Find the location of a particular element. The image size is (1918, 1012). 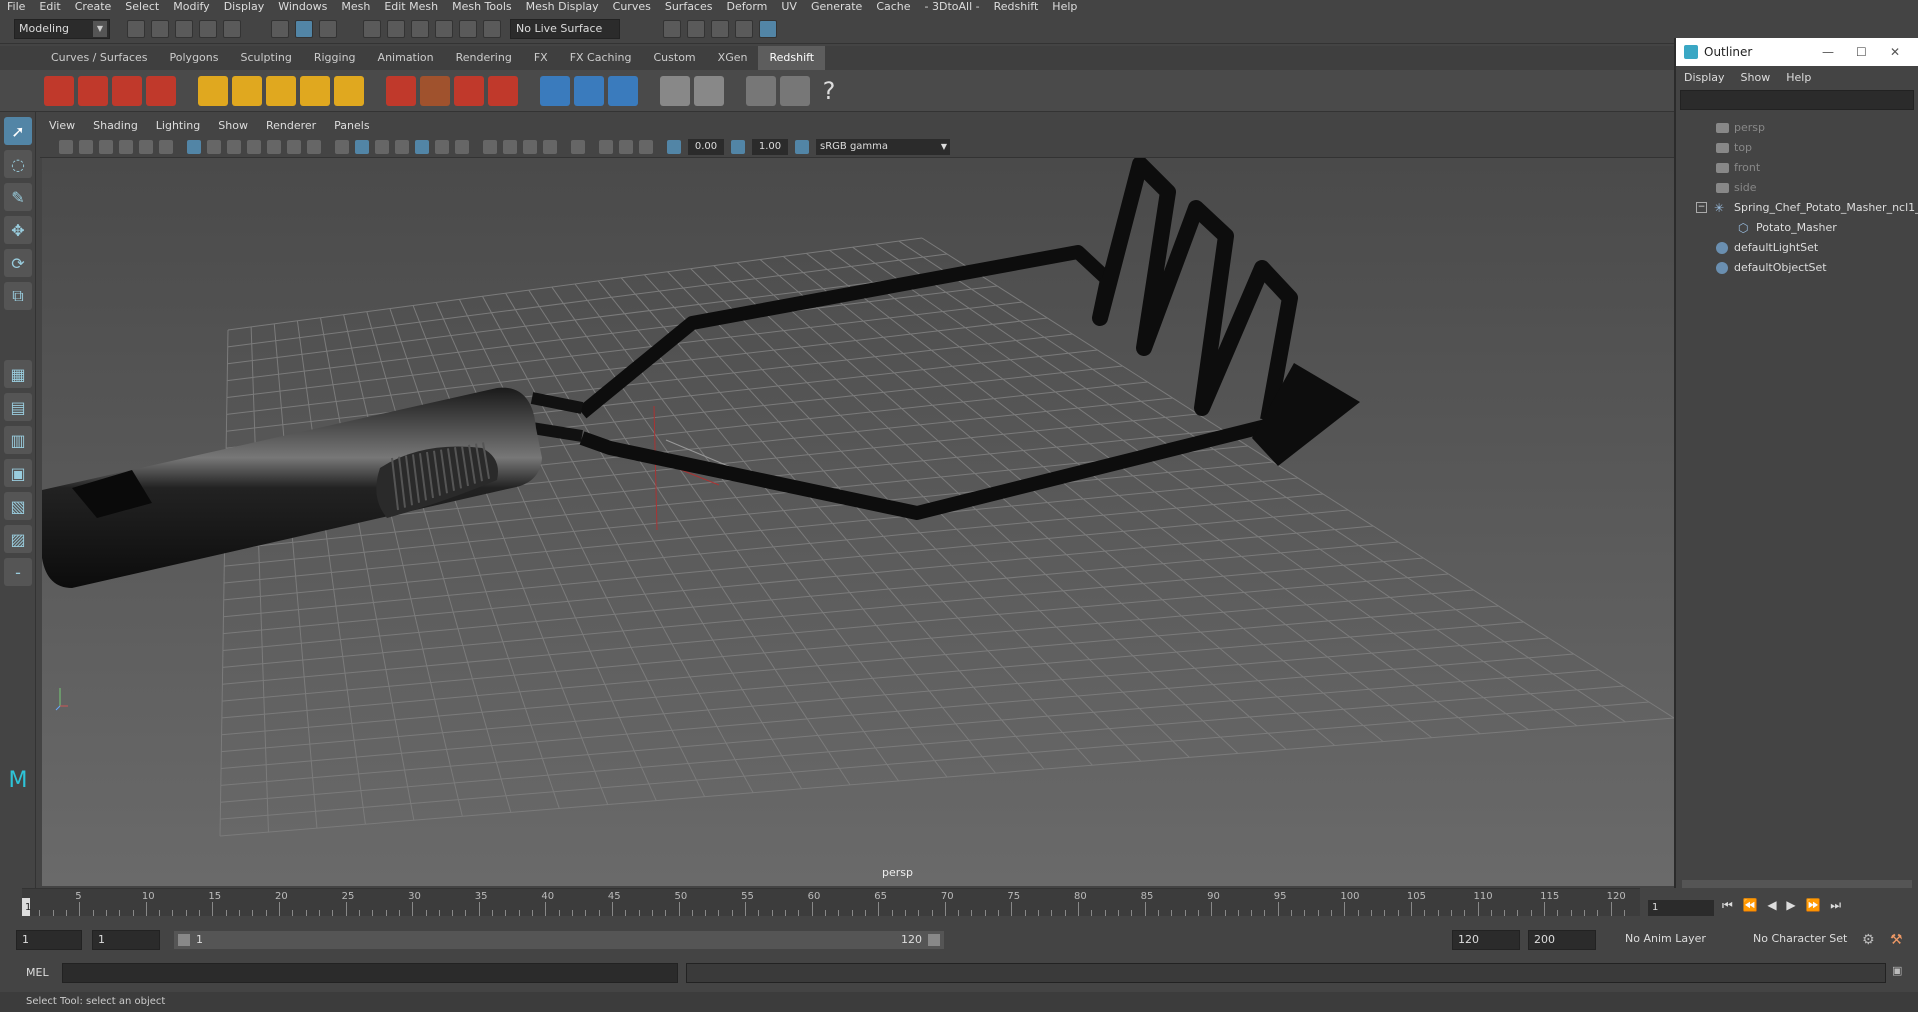

textured-icon is located at coordinates (422, 146).